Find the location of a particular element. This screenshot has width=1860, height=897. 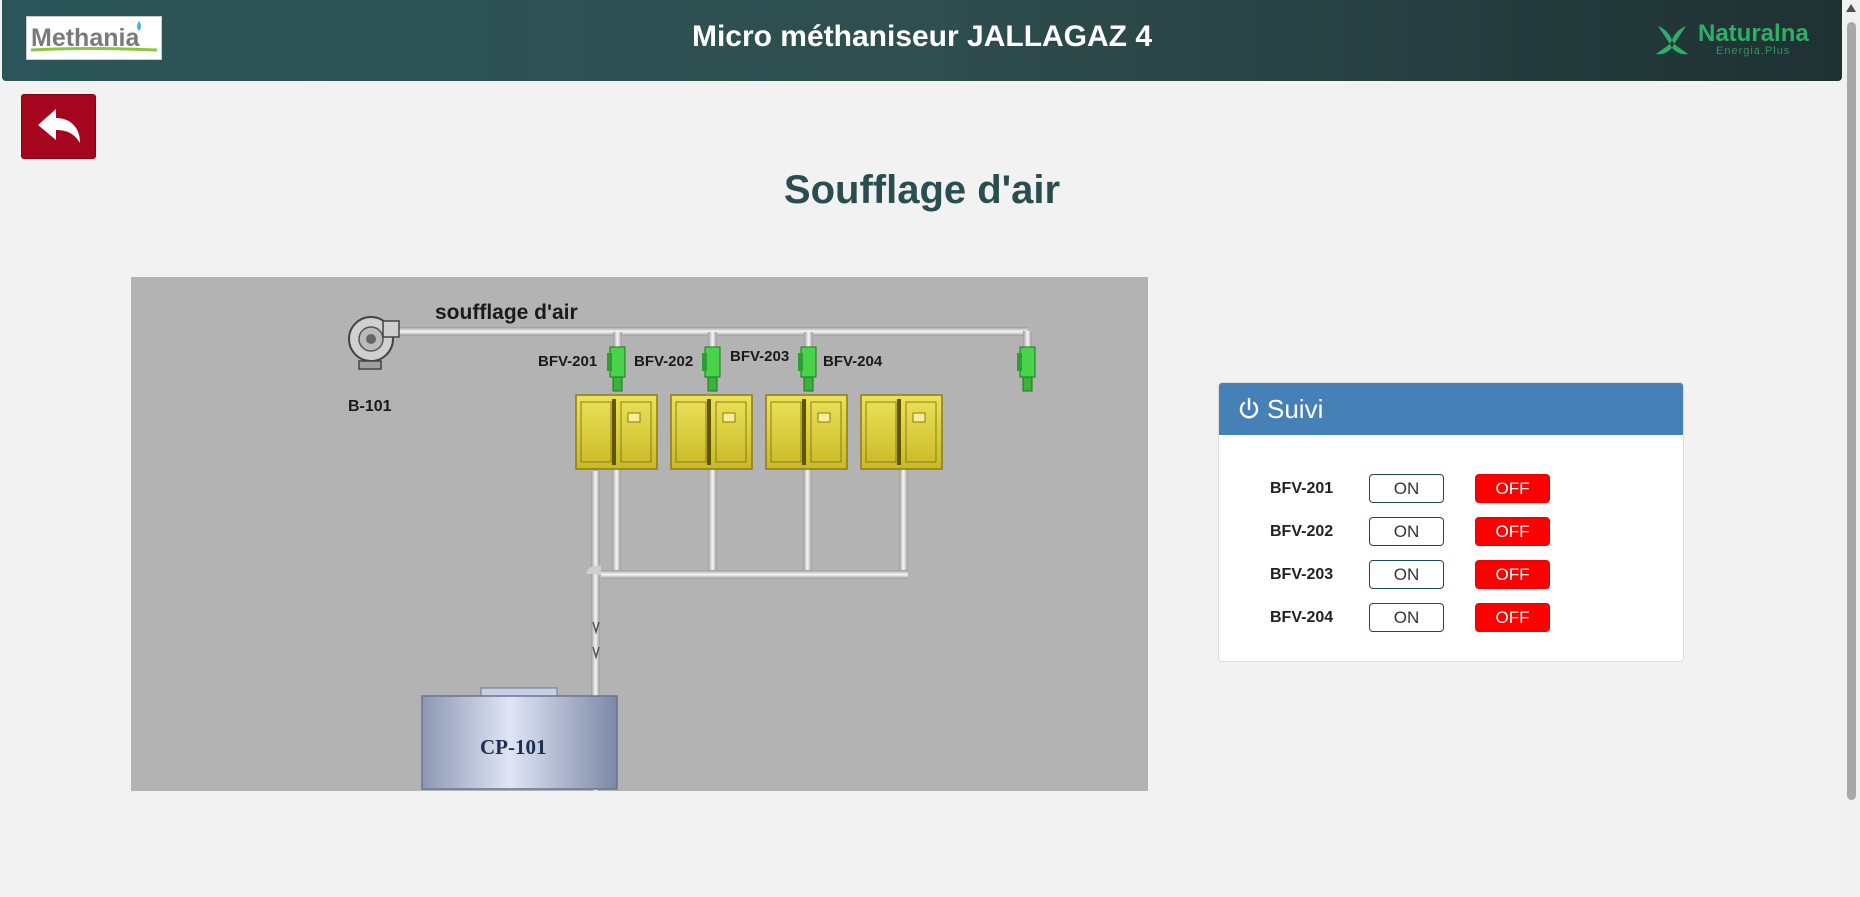

blower-label: B-101 is located at coordinates (370, 406).